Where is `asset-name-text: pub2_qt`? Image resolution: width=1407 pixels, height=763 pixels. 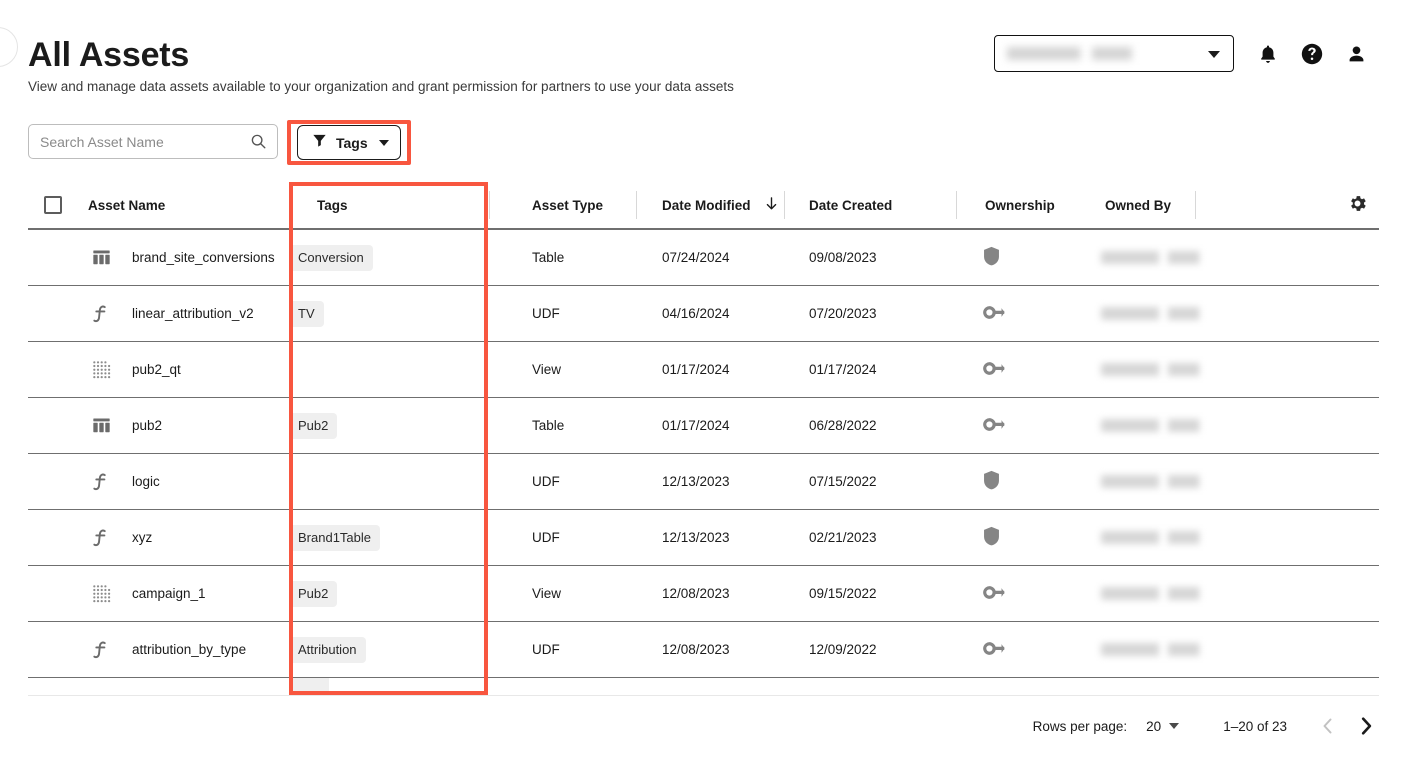 asset-name-text: pub2_qt is located at coordinates (156, 369).